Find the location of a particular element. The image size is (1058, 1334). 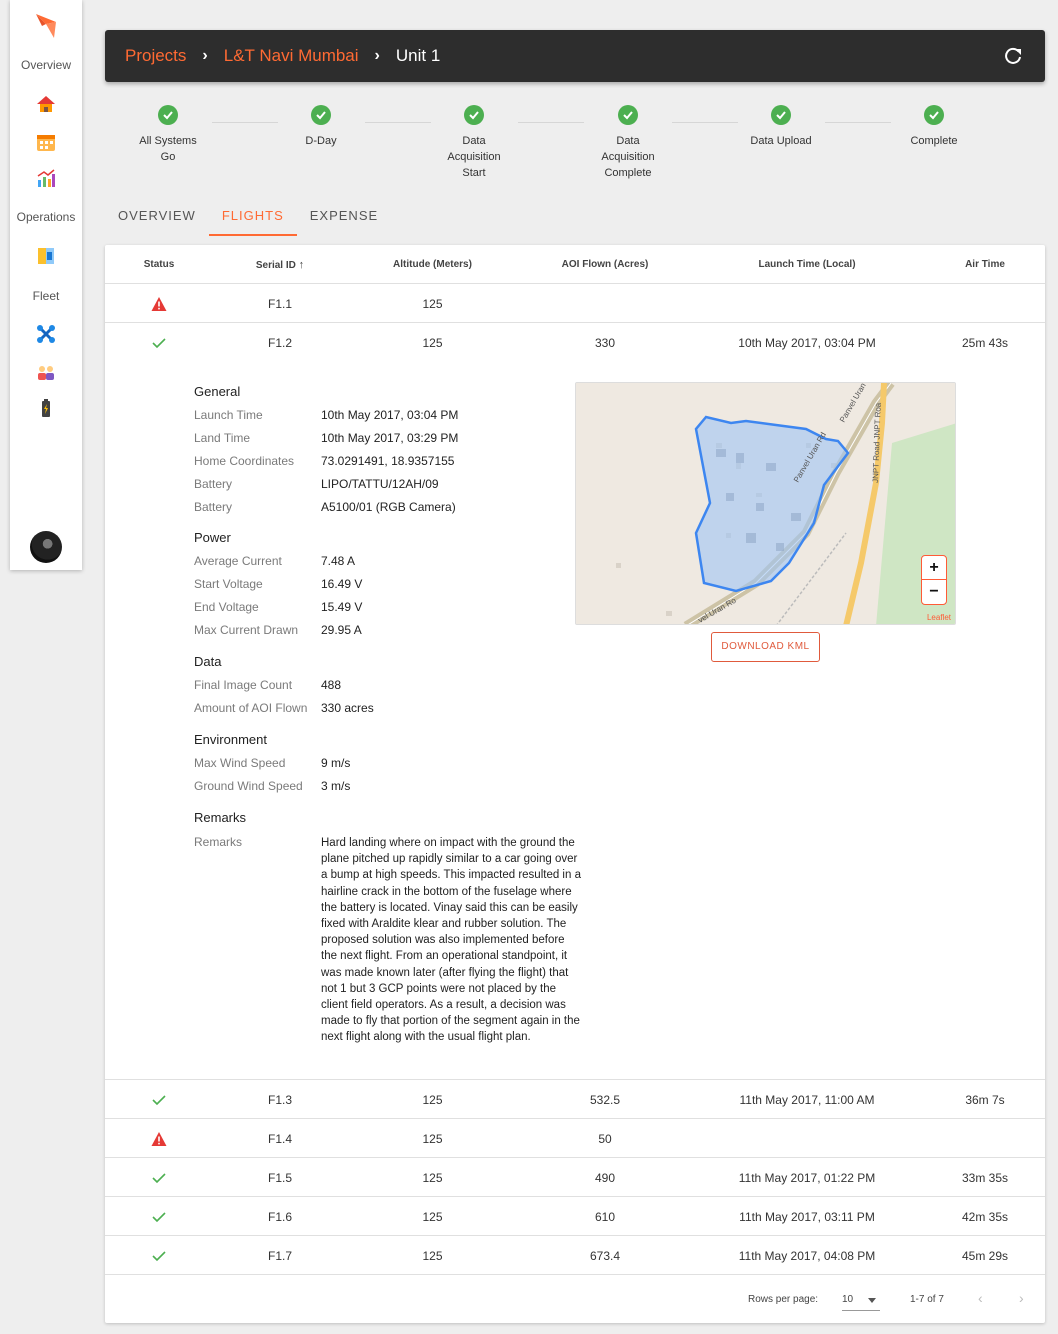

step-item: Data Upload is located at coordinates (781, 127).